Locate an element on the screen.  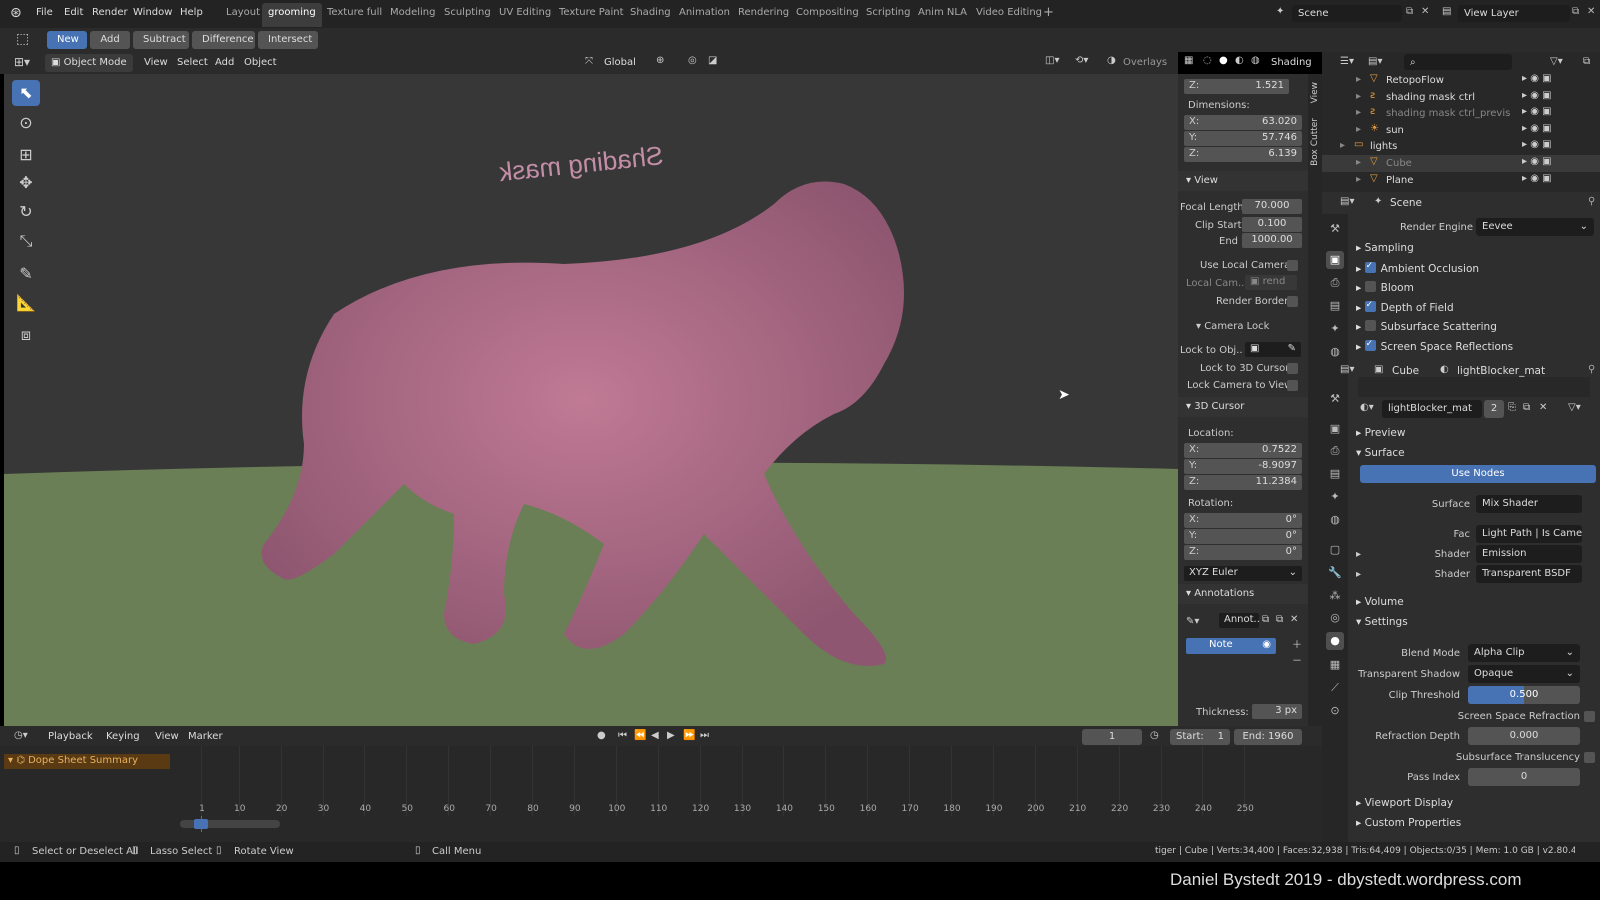
physics-tab-icon: ◎ is located at coordinates (1335, 618).